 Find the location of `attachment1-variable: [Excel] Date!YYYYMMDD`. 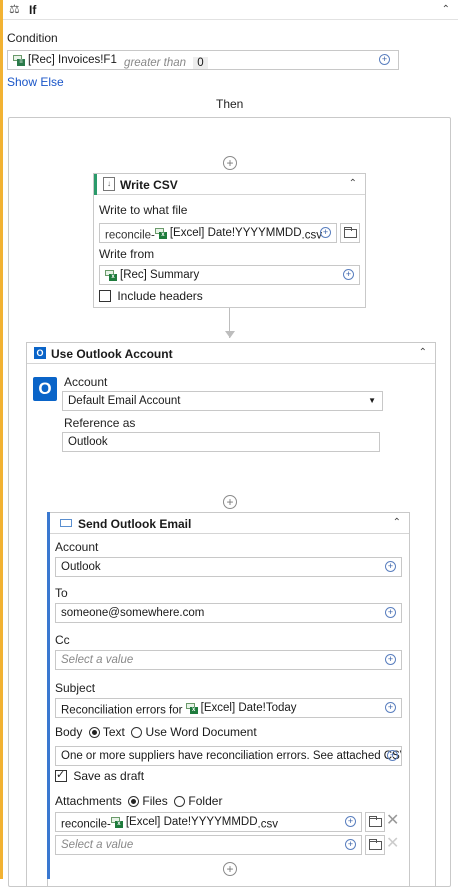

attachment1-variable: [Excel] Date!YYYYMMDD is located at coordinates (192, 822).